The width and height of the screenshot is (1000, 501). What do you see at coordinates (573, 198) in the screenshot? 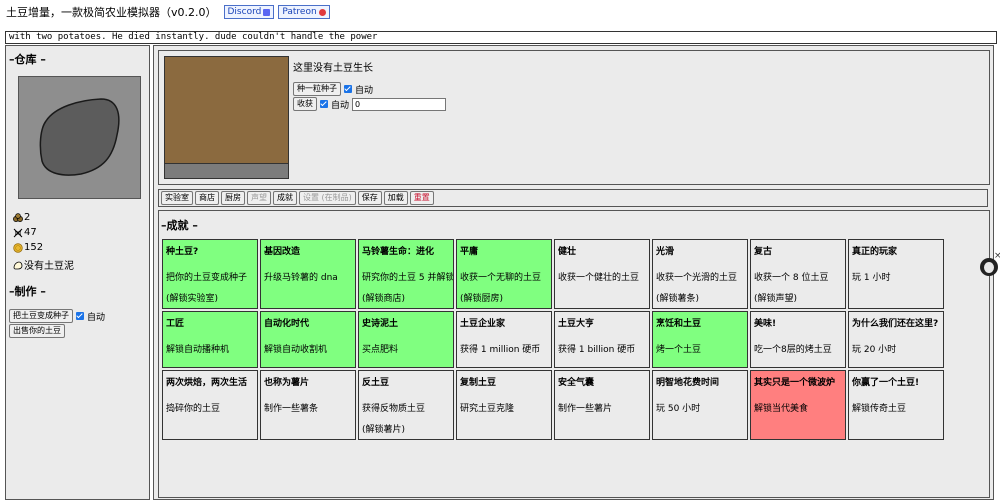
I see `tab-bar: 实验室 商店 厨房 声望 成就 设置 (在制品) 保存 加载 重置` at bounding box center [573, 198].